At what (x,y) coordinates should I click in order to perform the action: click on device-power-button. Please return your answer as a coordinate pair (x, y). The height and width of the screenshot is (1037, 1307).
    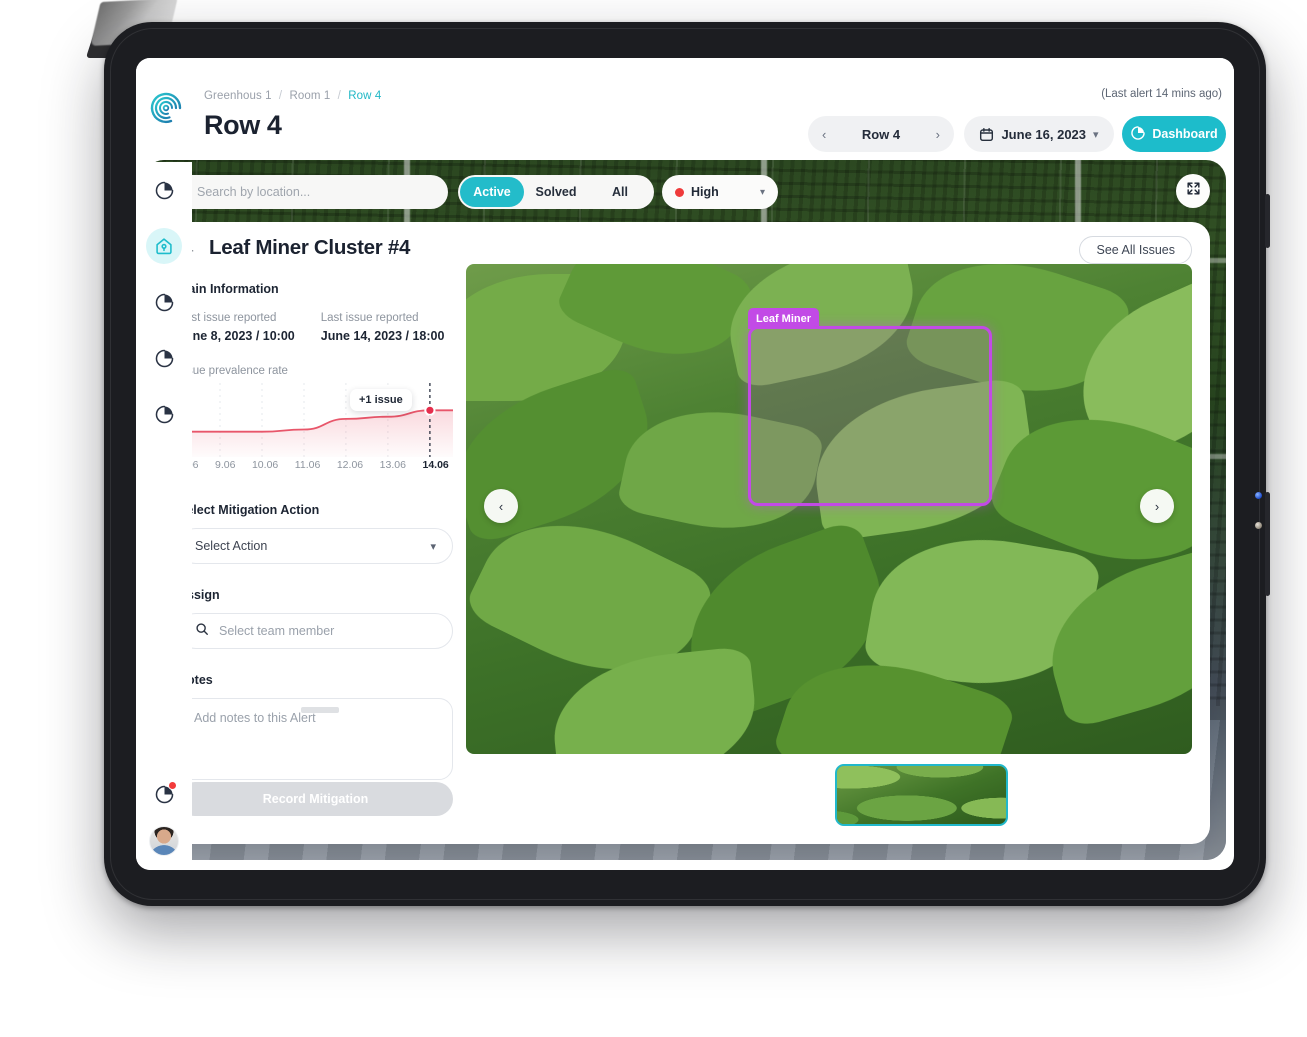
    Looking at the image, I should click on (1267, 544).